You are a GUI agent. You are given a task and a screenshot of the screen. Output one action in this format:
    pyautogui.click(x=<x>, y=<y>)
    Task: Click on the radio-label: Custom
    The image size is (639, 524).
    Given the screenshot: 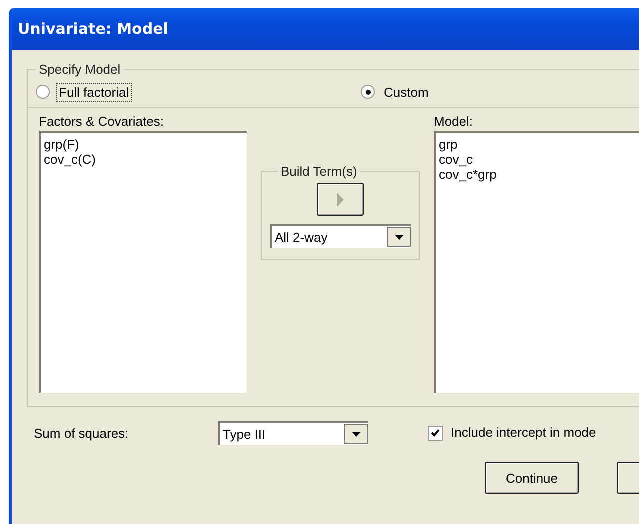 What is the action you would take?
    pyautogui.click(x=406, y=92)
    